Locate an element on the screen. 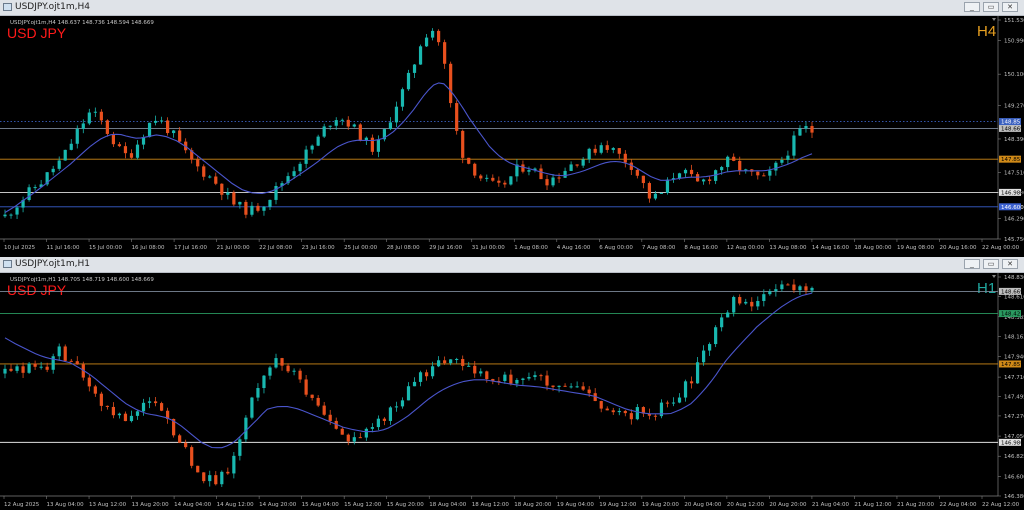 The height and width of the screenshot is (510, 1024). time-tick-label: 29 Jul 16:00 is located at coordinates (445, 248).